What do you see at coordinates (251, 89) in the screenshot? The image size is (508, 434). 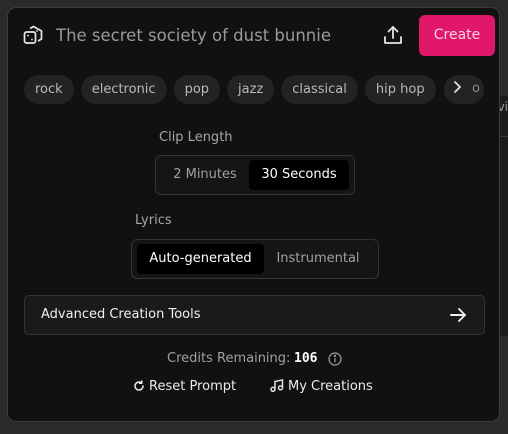 I see `genre-tag: jazz` at bounding box center [251, 89].